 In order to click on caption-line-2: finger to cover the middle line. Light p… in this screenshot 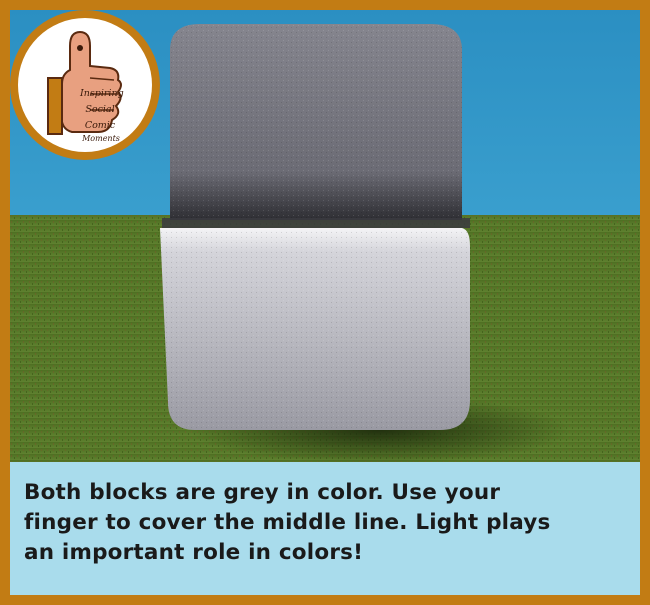, I will do `click(287, 522)`.